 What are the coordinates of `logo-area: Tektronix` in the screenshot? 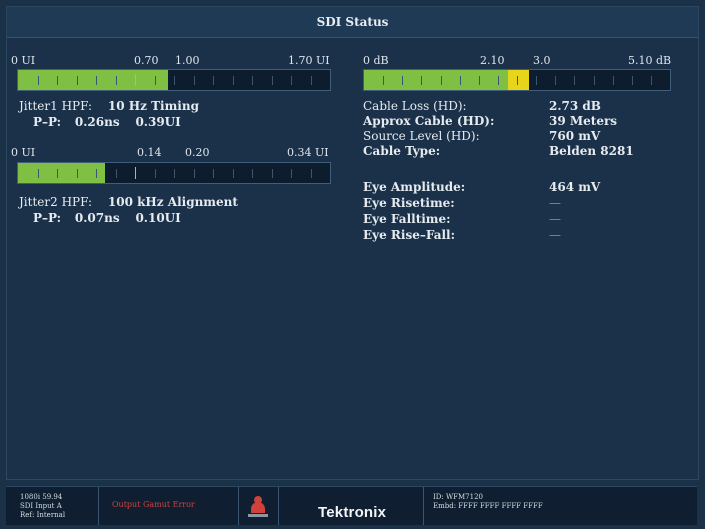 It's located at (351, 506).